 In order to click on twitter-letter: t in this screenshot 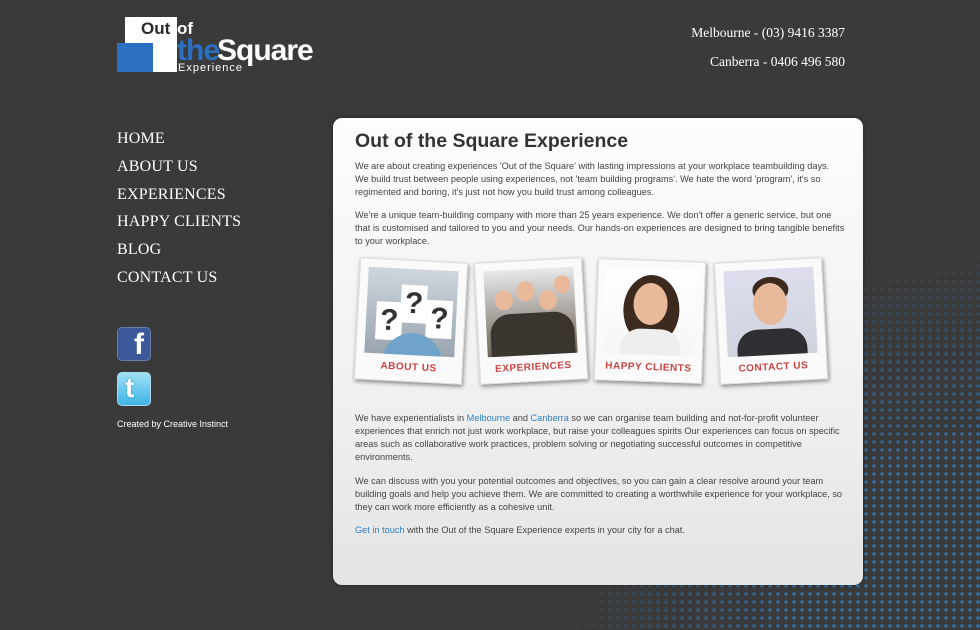, I will do `click(130, 387)`.